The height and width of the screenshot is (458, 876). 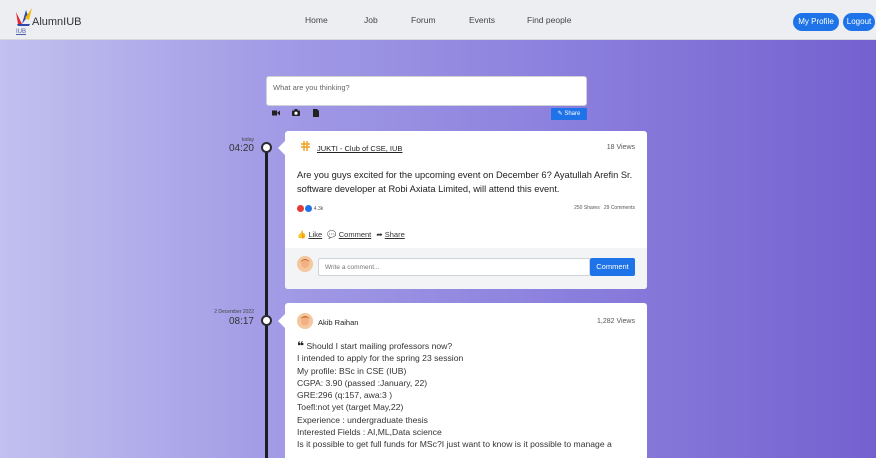 I want to click on post-actions: 👍 Like 💬 Comment ➦ Share, so click(x=352, y=234).